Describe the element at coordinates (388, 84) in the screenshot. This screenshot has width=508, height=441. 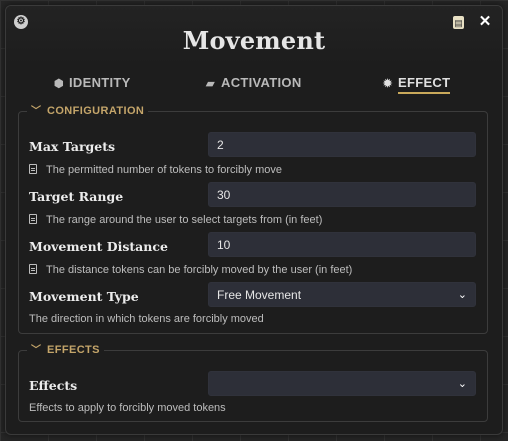
I see `gear-icon: ✹` at that location.